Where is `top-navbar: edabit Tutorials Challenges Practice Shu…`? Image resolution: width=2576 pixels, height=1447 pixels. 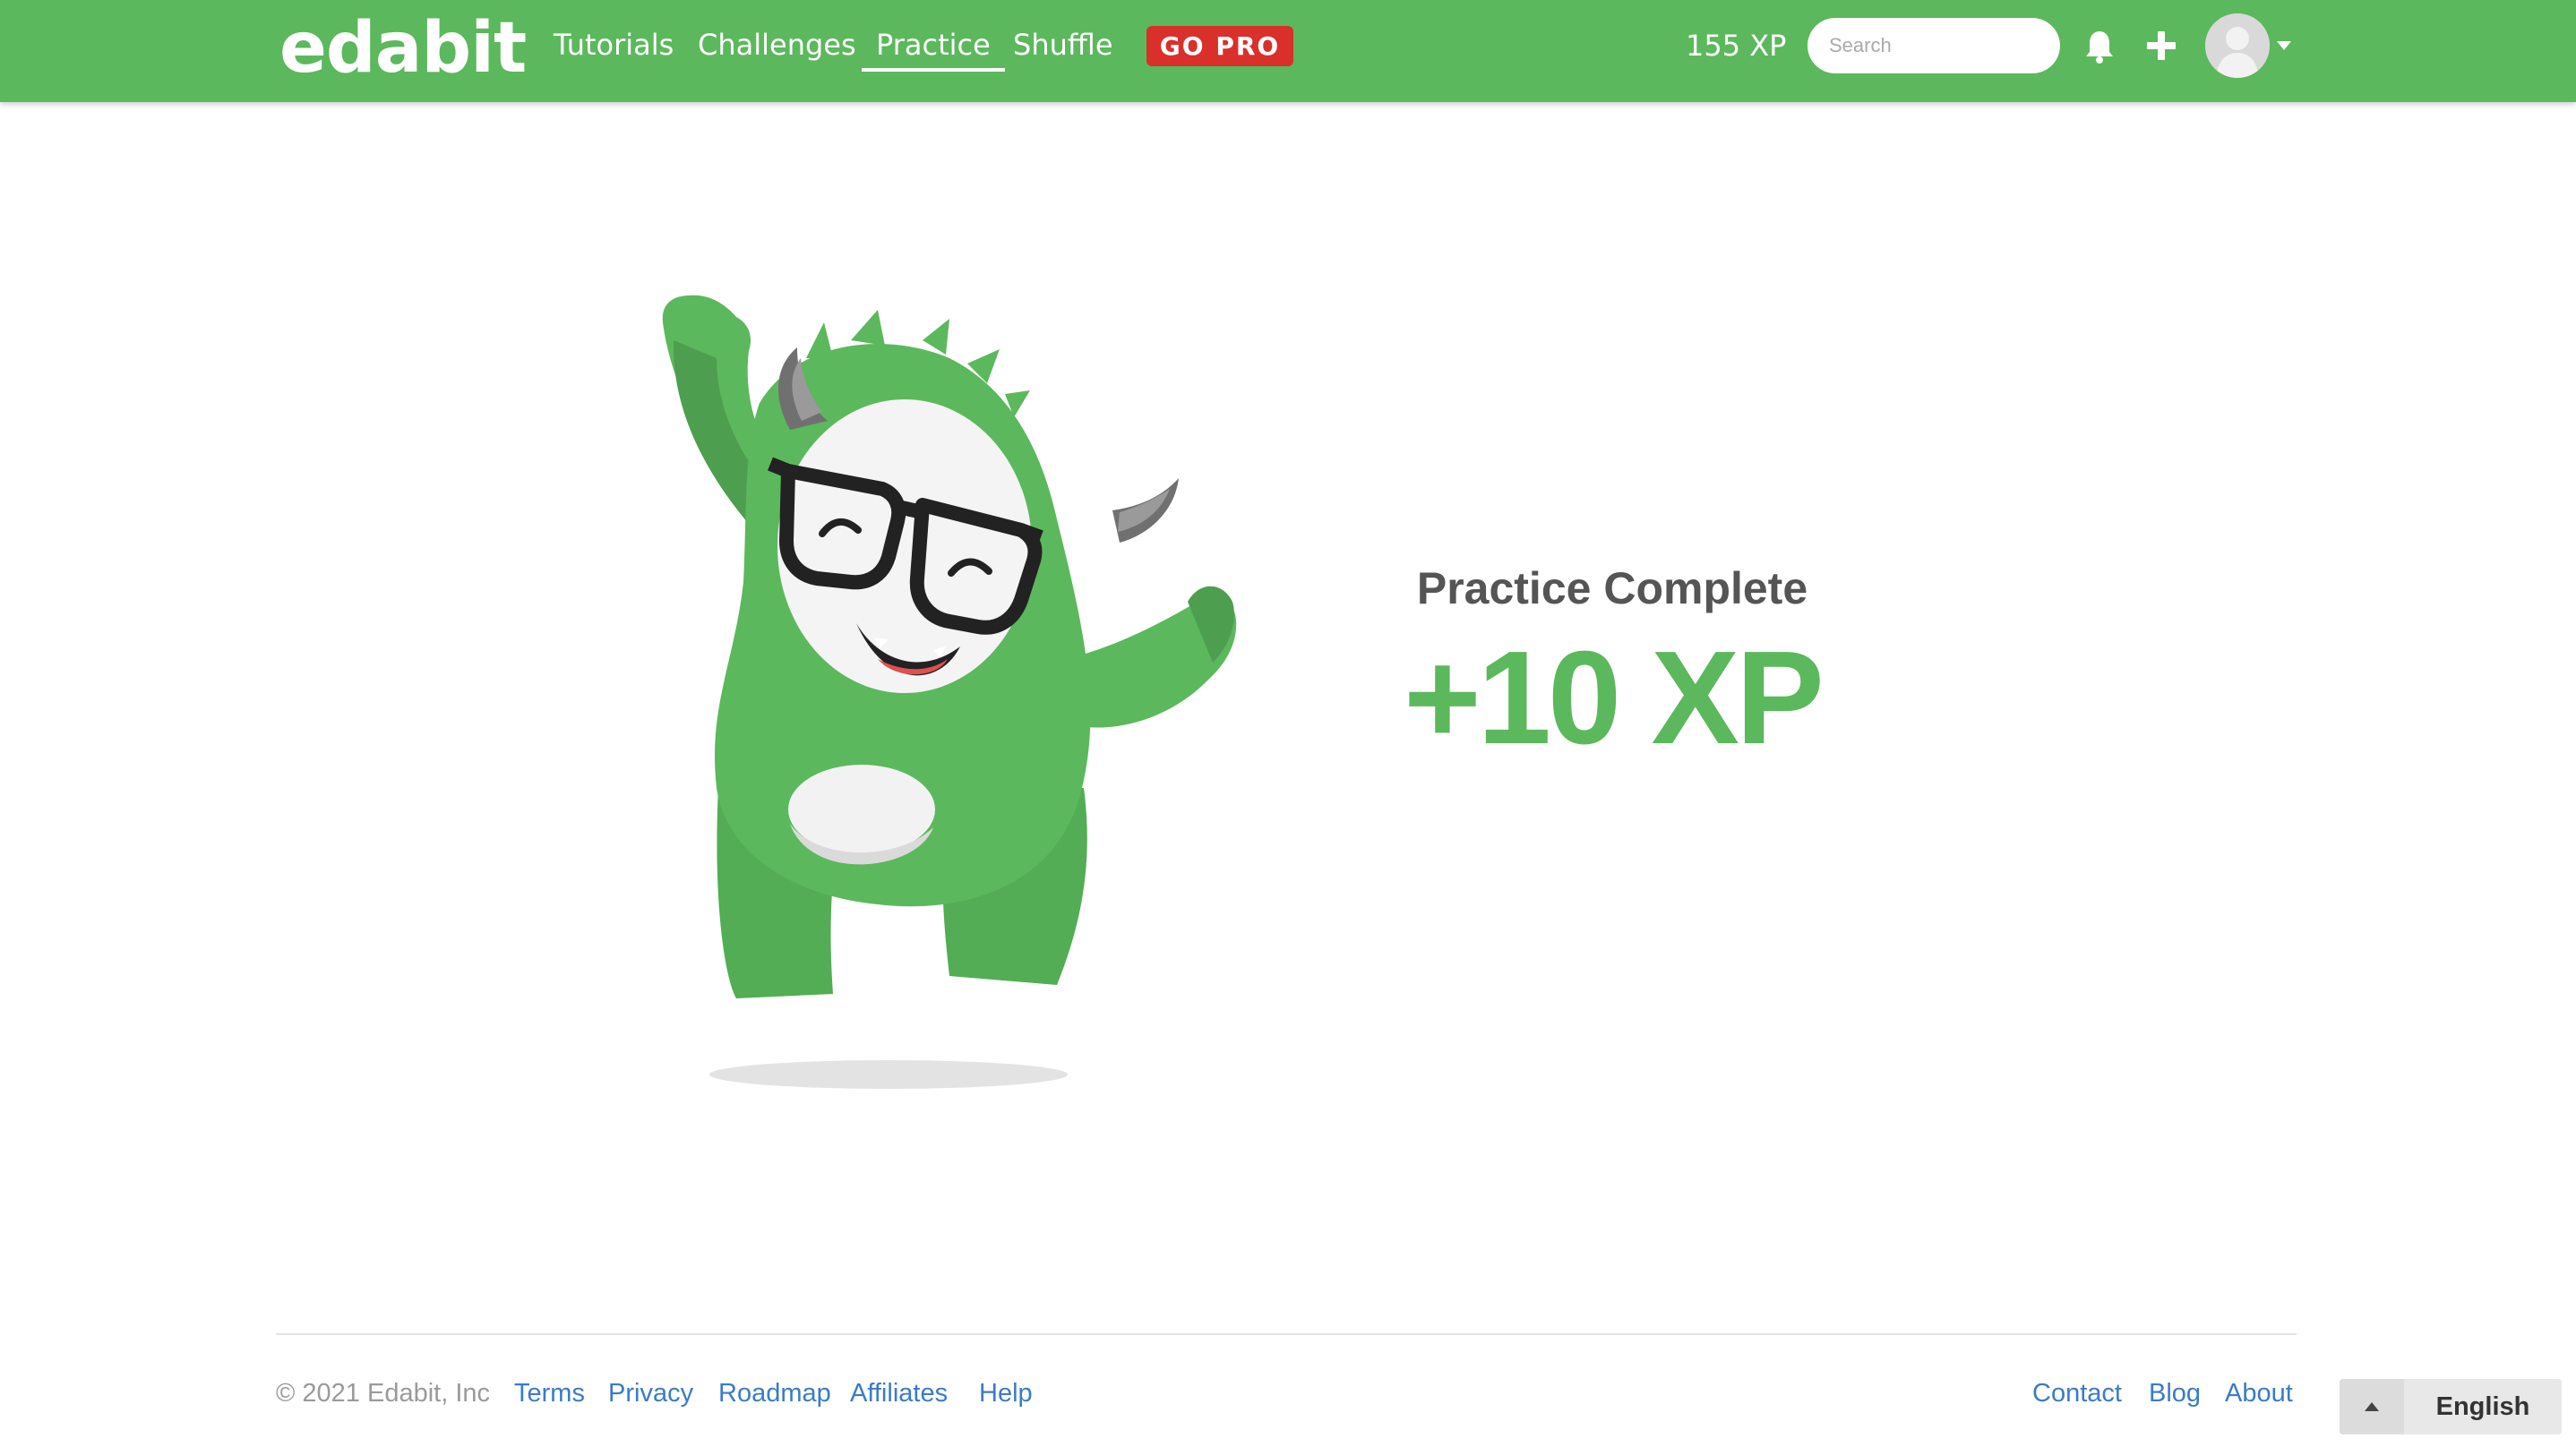 top-navbar: edabit Tutorials Challenges Practice Shu… is located at coordinates (1288, 51).